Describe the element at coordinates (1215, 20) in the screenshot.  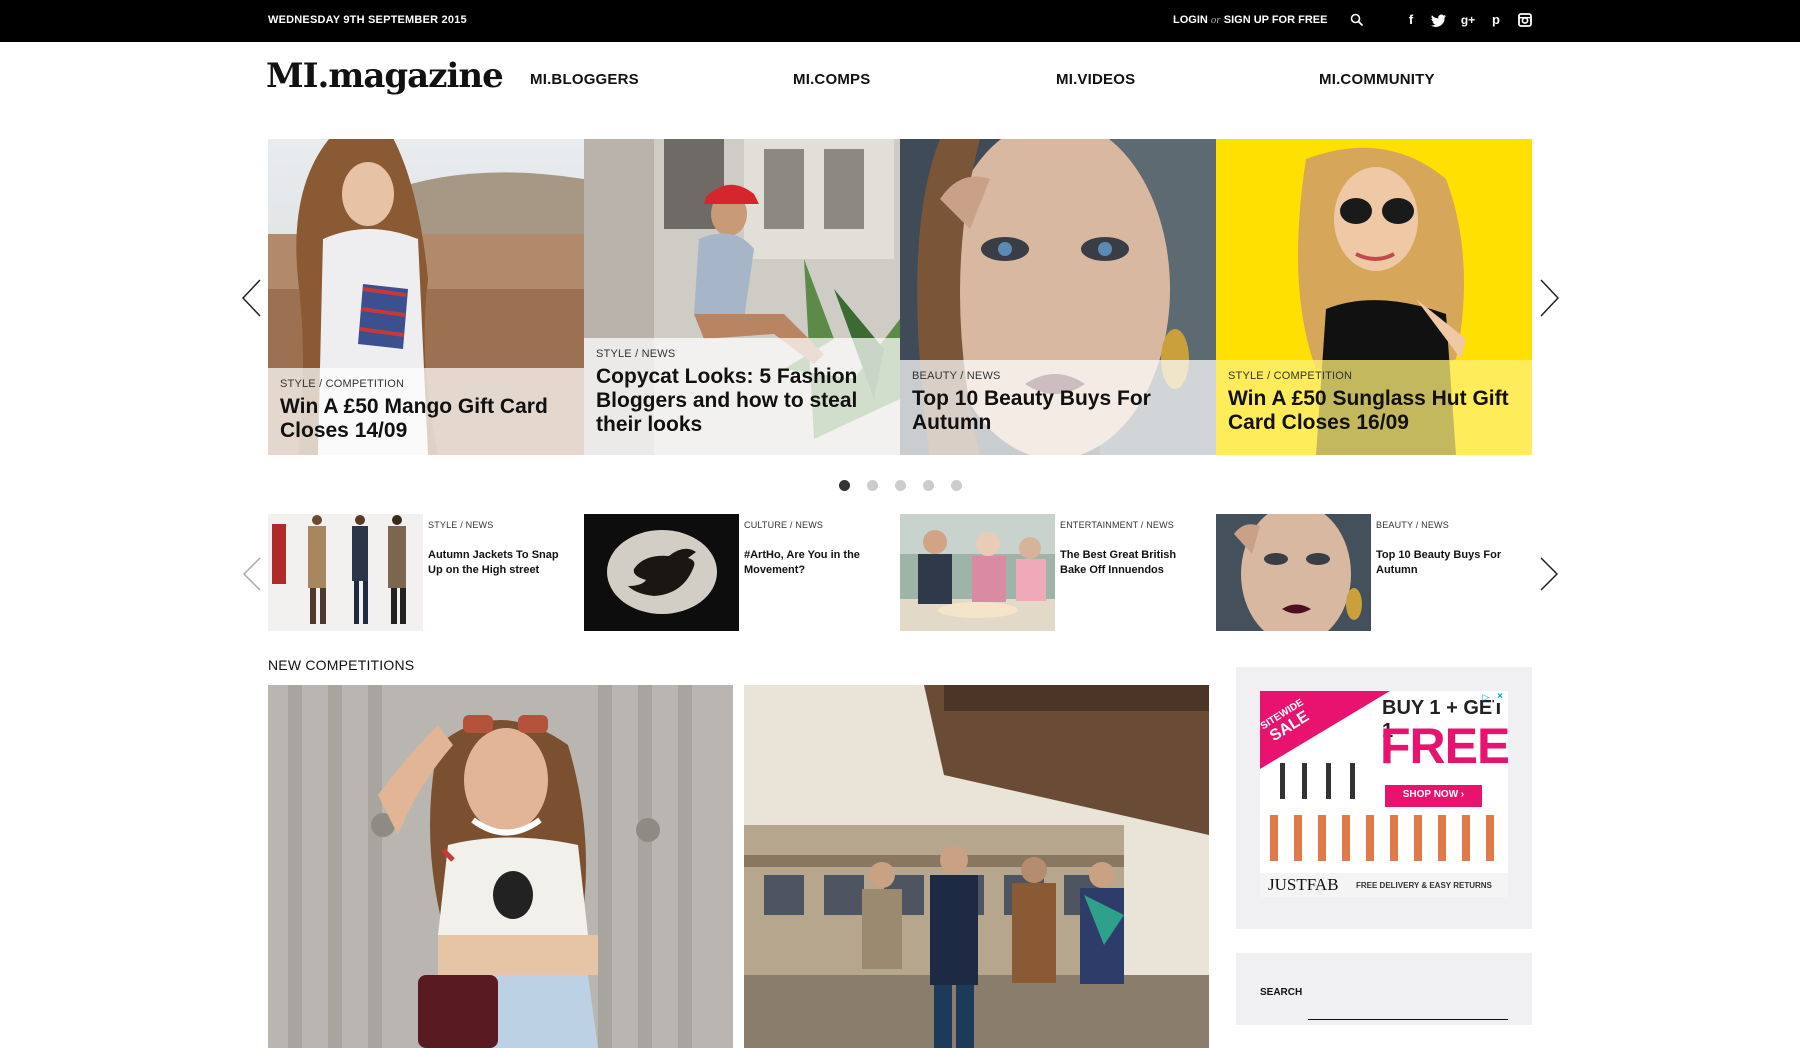
I see `or-text: or` at that location.